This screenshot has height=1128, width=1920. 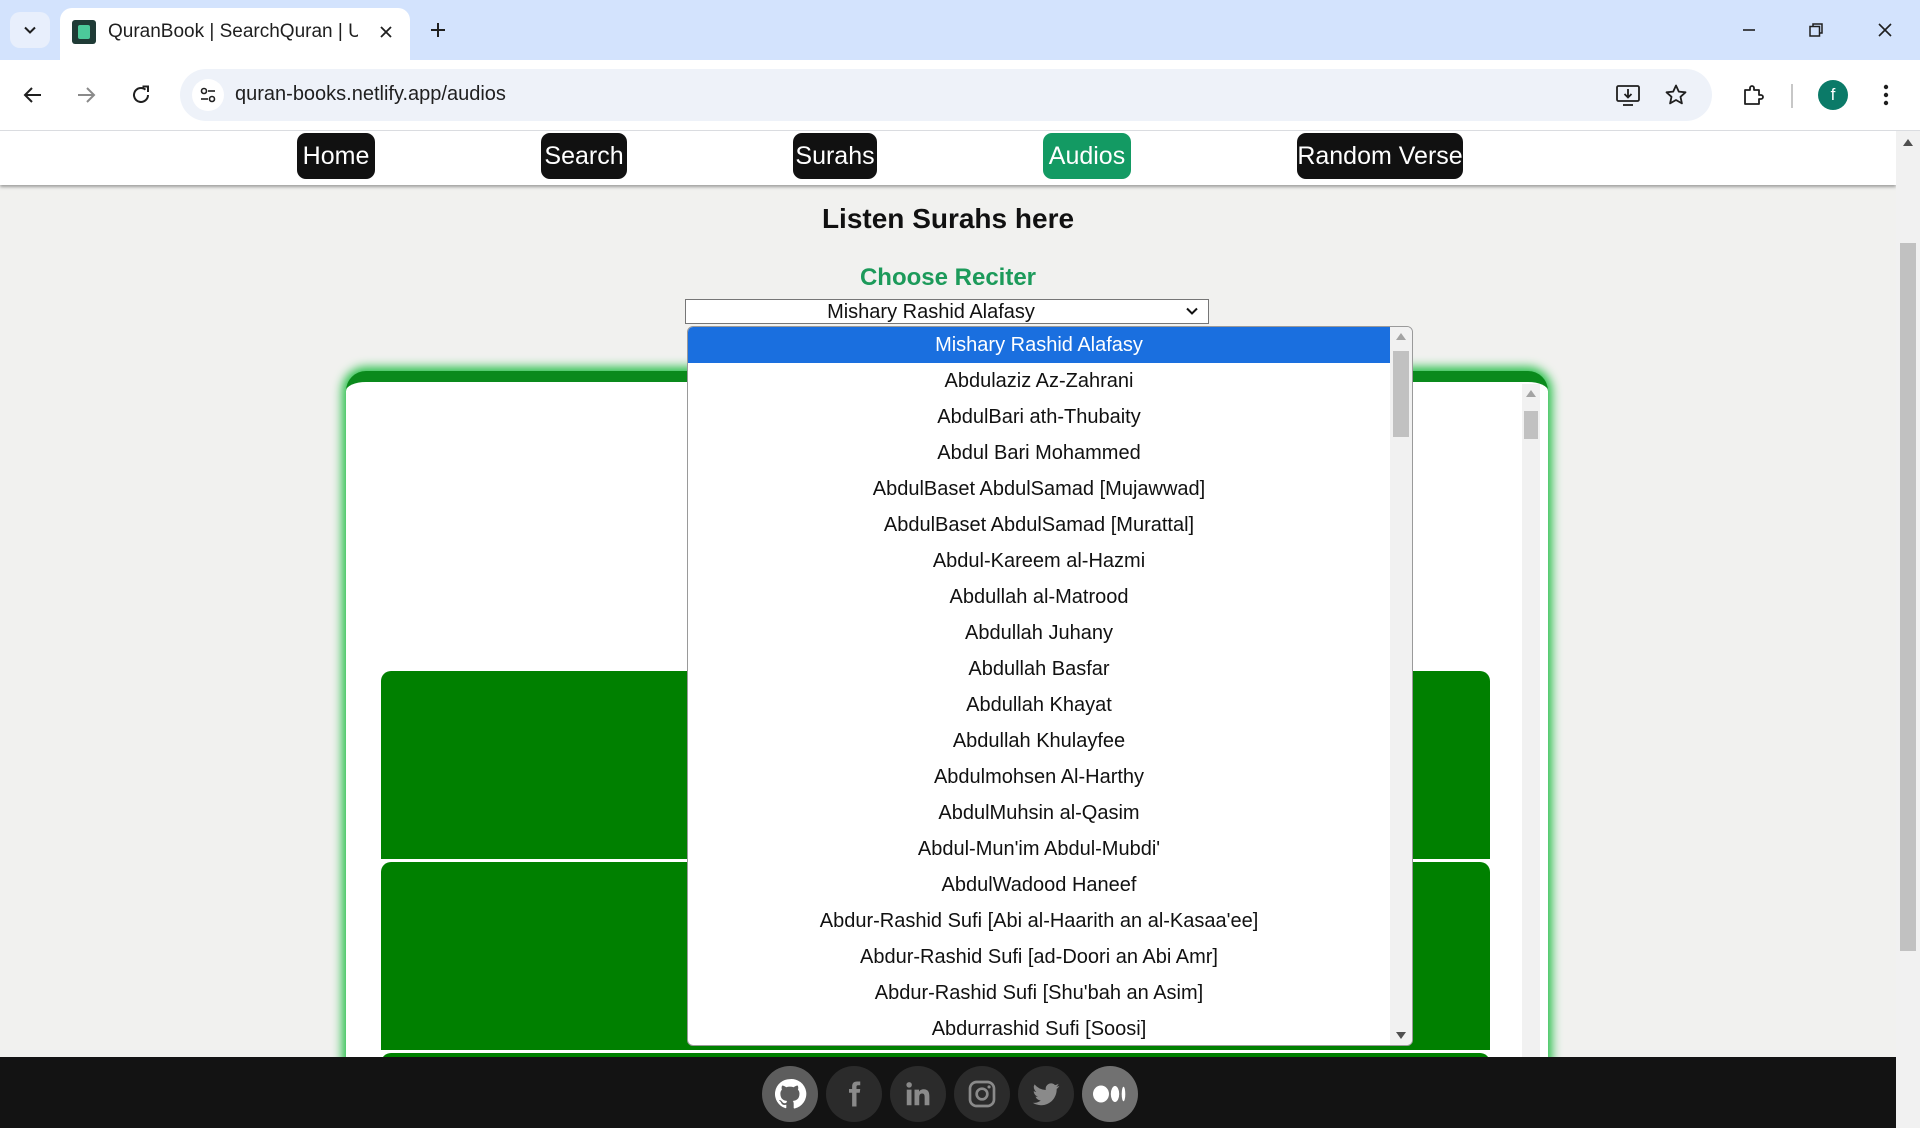 I want to click on more-vertical-icon, so click(x=1886, y=95).